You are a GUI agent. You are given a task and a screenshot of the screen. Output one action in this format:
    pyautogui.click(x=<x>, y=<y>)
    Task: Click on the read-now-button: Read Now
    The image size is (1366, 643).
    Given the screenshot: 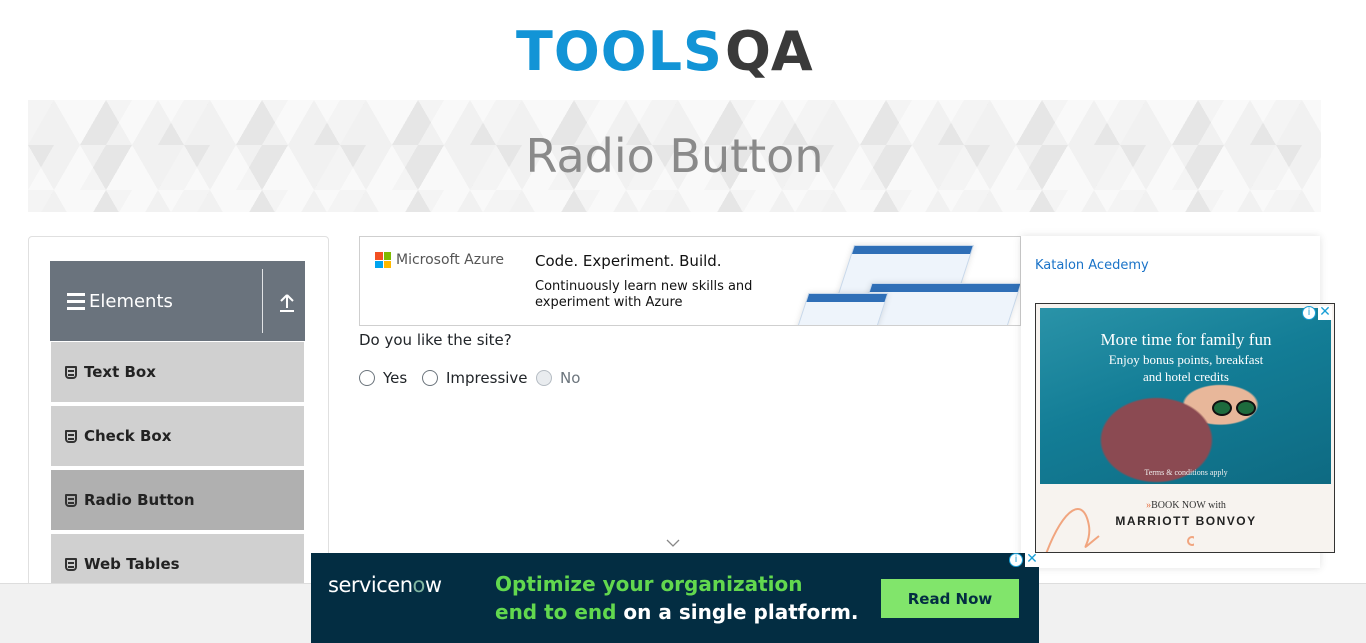 What is the action you would take?
    pyautogui.click(x=950, y=598)
    